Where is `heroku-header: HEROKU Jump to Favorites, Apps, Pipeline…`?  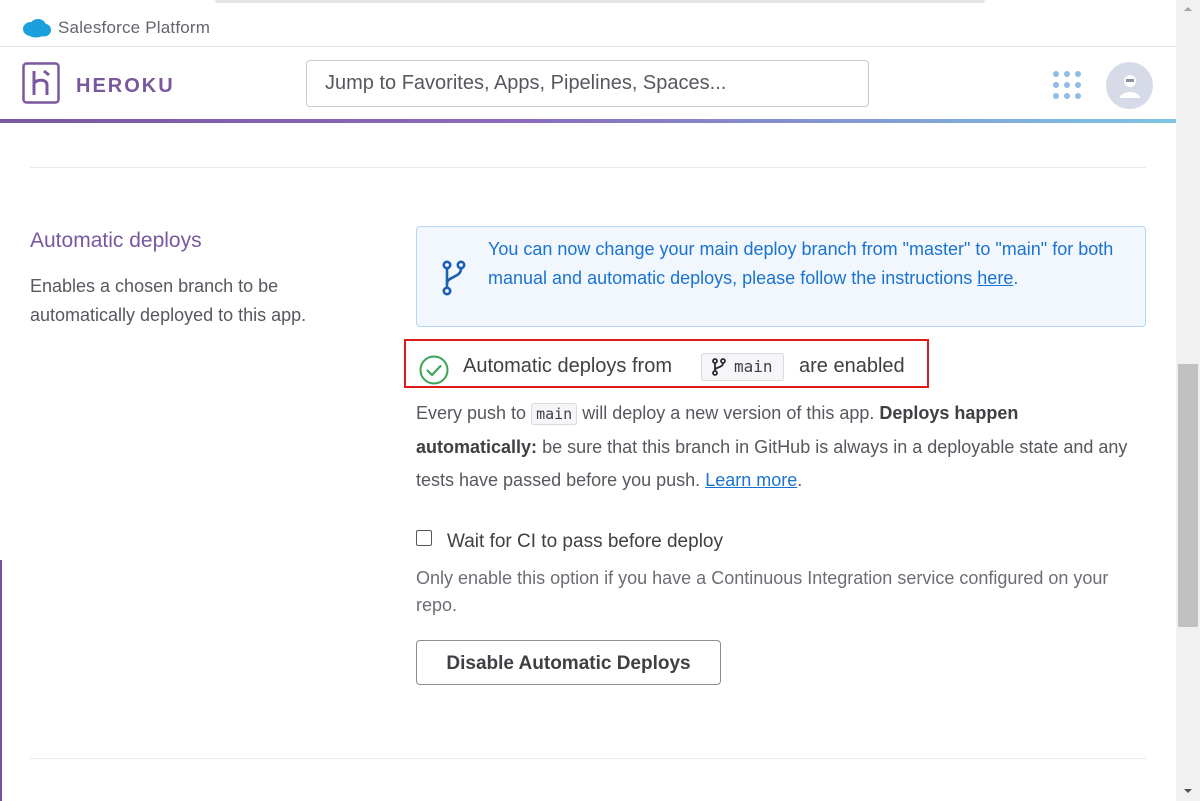
heroku-header: HEROKU Jump to Favorites, Apps, Pipeline… is located at coordinates (588, 83).